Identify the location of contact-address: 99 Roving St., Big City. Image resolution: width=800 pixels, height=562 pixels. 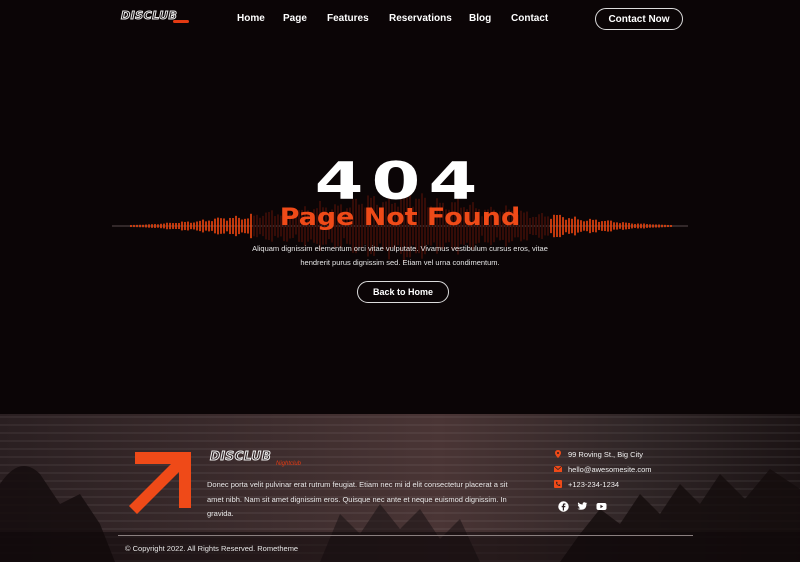
(598, 454).